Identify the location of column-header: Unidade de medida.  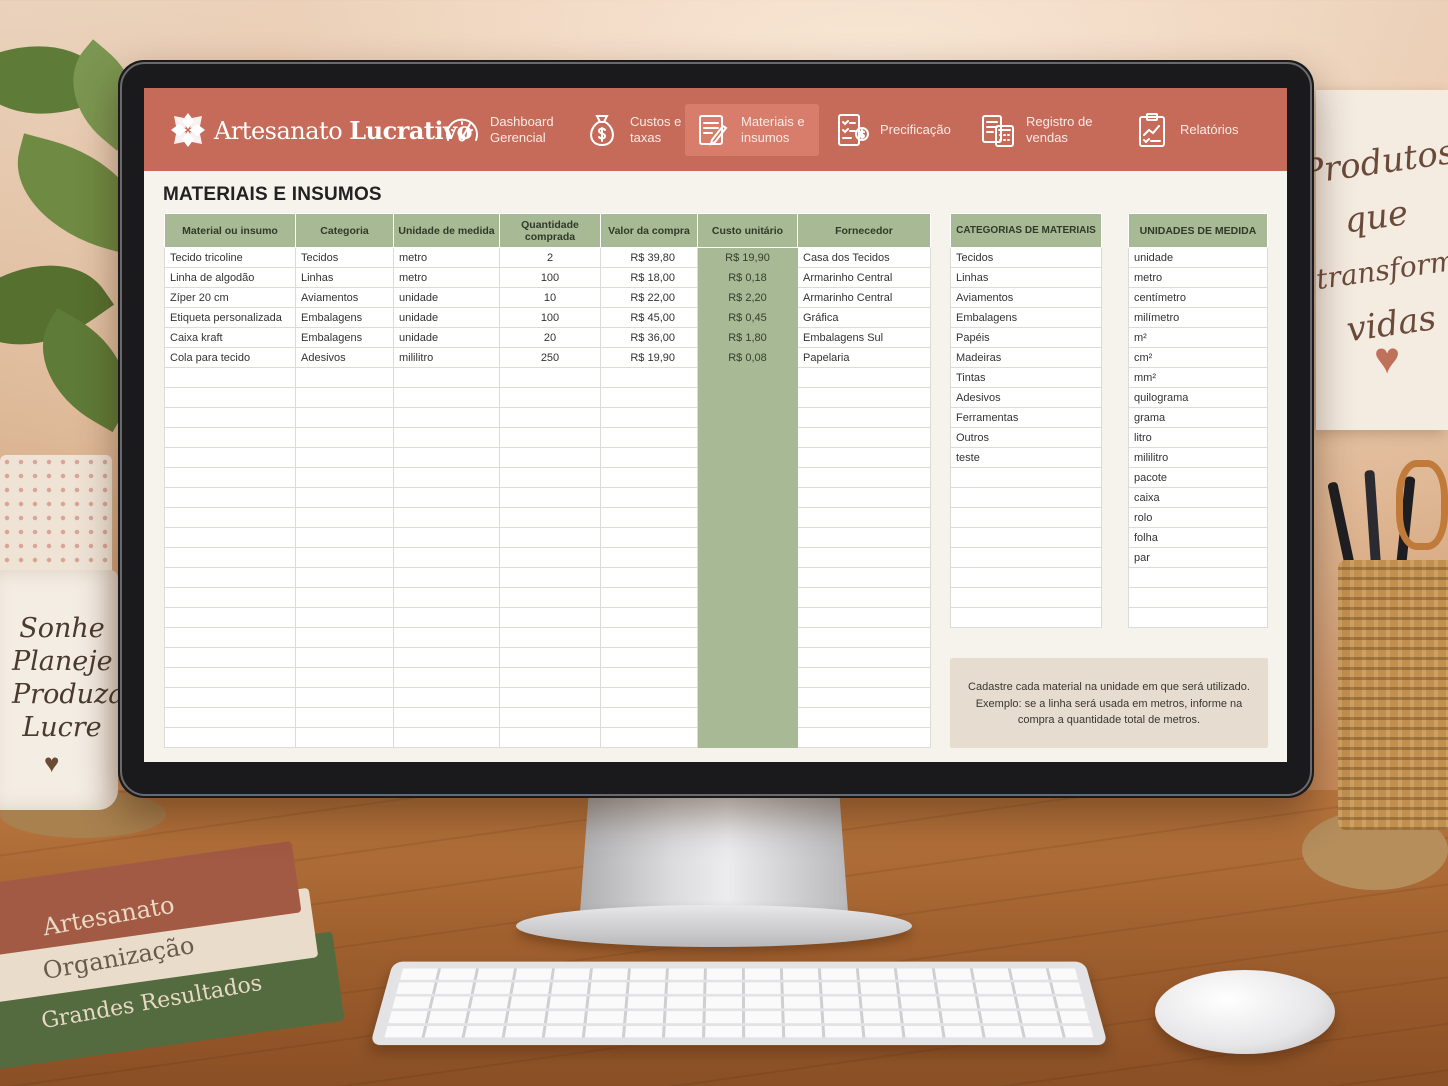
(446, 230).